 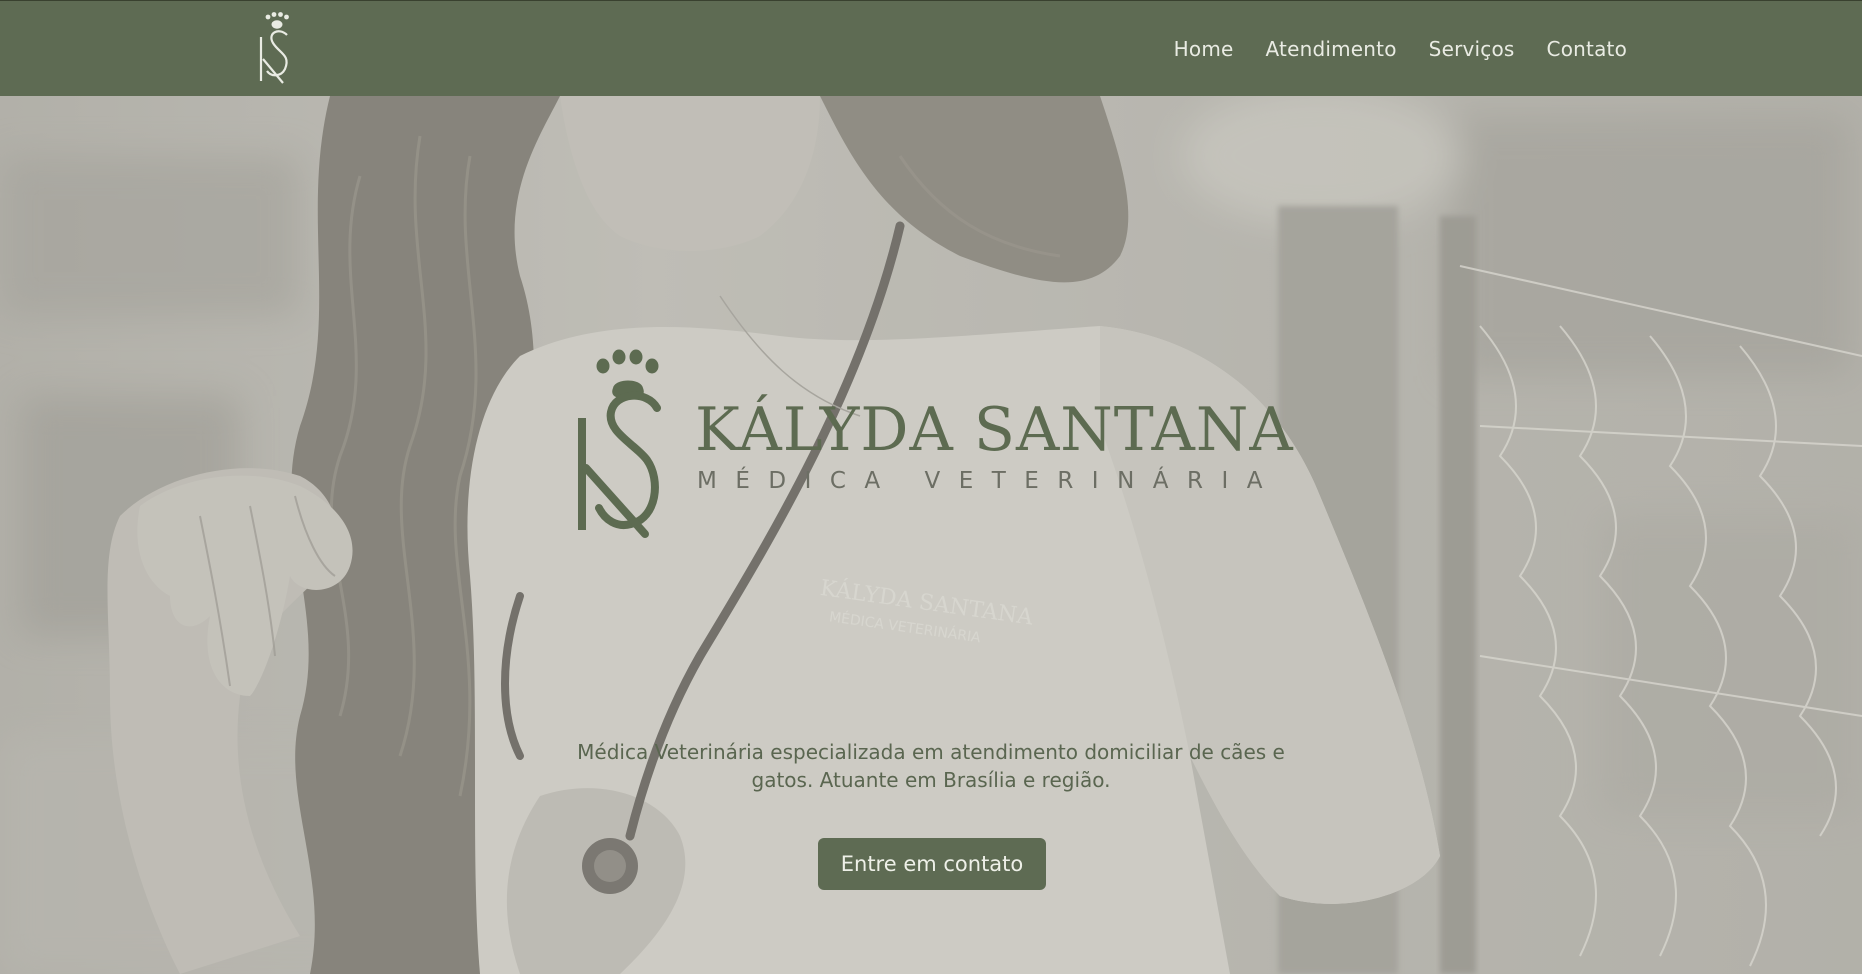 I want to click on main-nav: Home Atendimento Serviços Contato, so click(x=1400, y=49).